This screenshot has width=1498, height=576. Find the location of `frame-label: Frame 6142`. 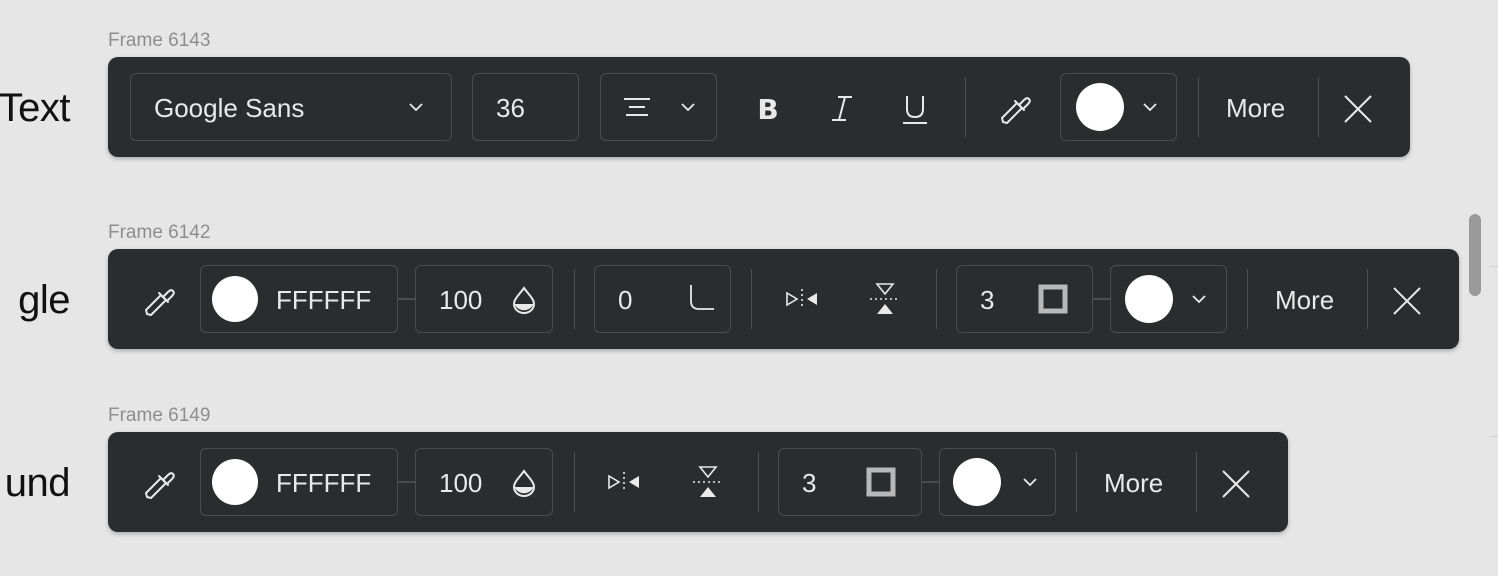

frame-label: Frame 6142 is located at coordinates (159, 232).